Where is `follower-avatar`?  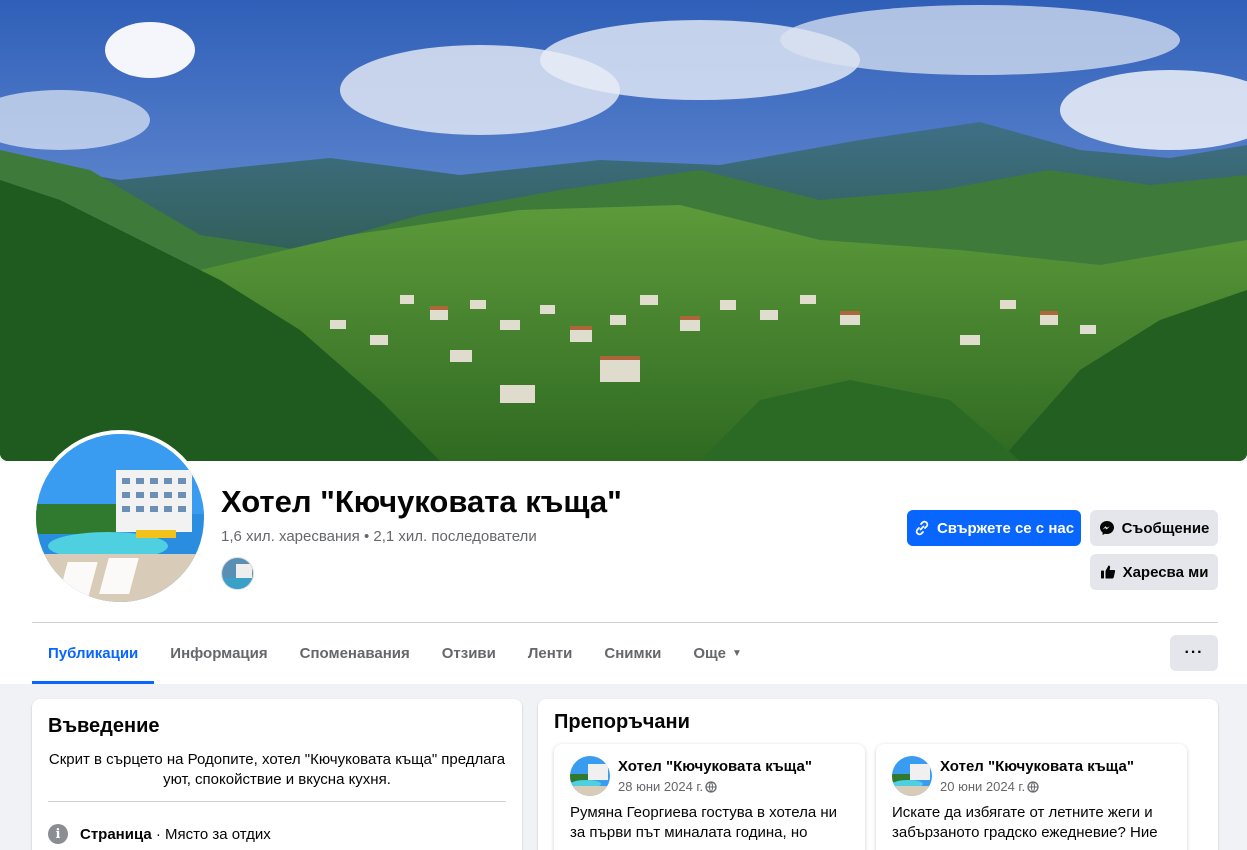
follower-avatar is located at coordinates (237, 573).